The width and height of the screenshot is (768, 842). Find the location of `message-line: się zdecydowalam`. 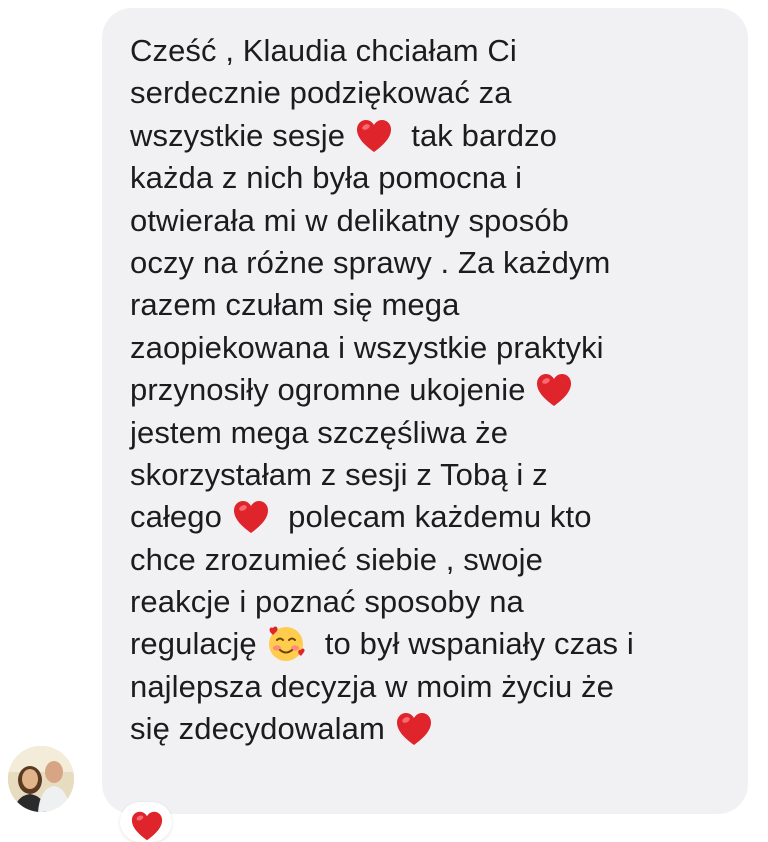

message-line: się zdecydowalam is located at coordinates (429, 729).